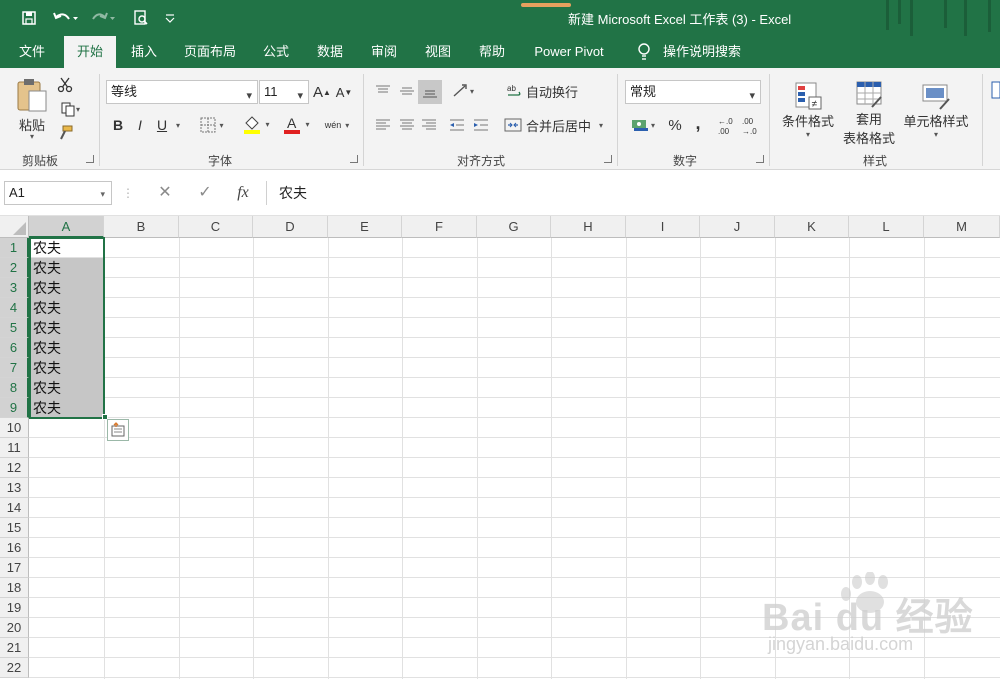  Describe the element at coordinates (344, 92) in the screenshot. I see `shrink-font-button: A ▼` at that location.